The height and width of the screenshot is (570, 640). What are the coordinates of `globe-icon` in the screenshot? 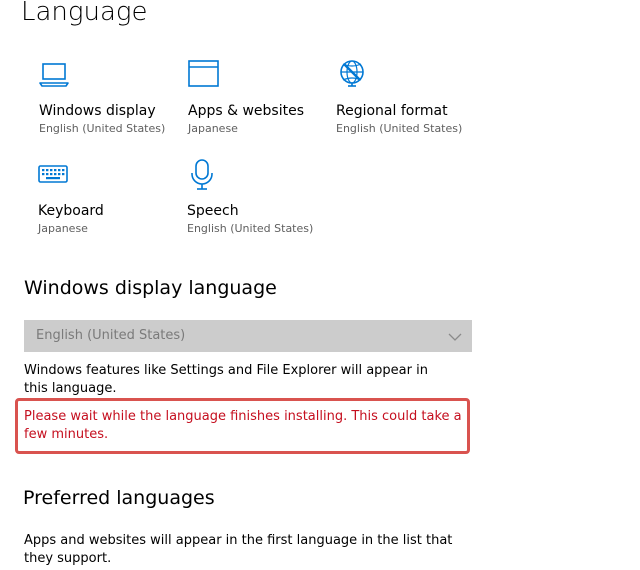 It's located at (353, 75).